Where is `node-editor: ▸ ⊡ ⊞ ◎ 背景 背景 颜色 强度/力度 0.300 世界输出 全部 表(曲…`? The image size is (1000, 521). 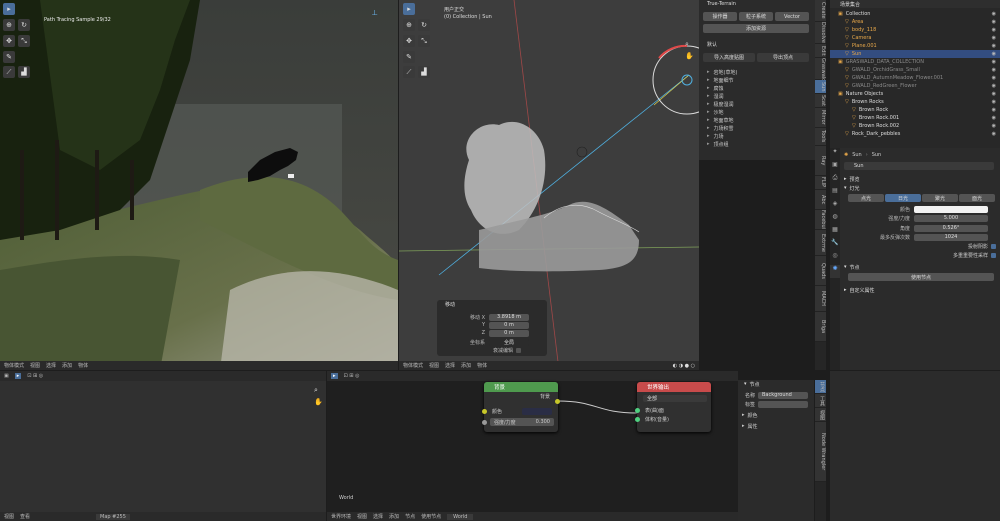 node-editor: ▸ ⊡ ⊞ ◎ 背景 背景 颜色 强度/力度 0.300 世界输出 全部 表(曲… is located at coordinates (532, 446).